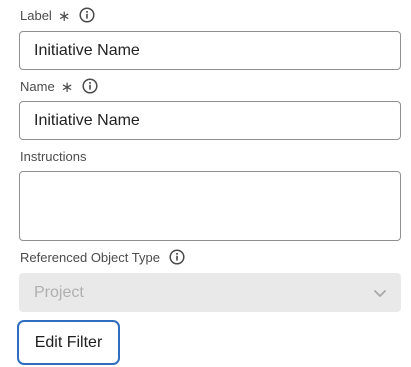  I want to click on label-field-label: Label ∗, so click(57, 15).